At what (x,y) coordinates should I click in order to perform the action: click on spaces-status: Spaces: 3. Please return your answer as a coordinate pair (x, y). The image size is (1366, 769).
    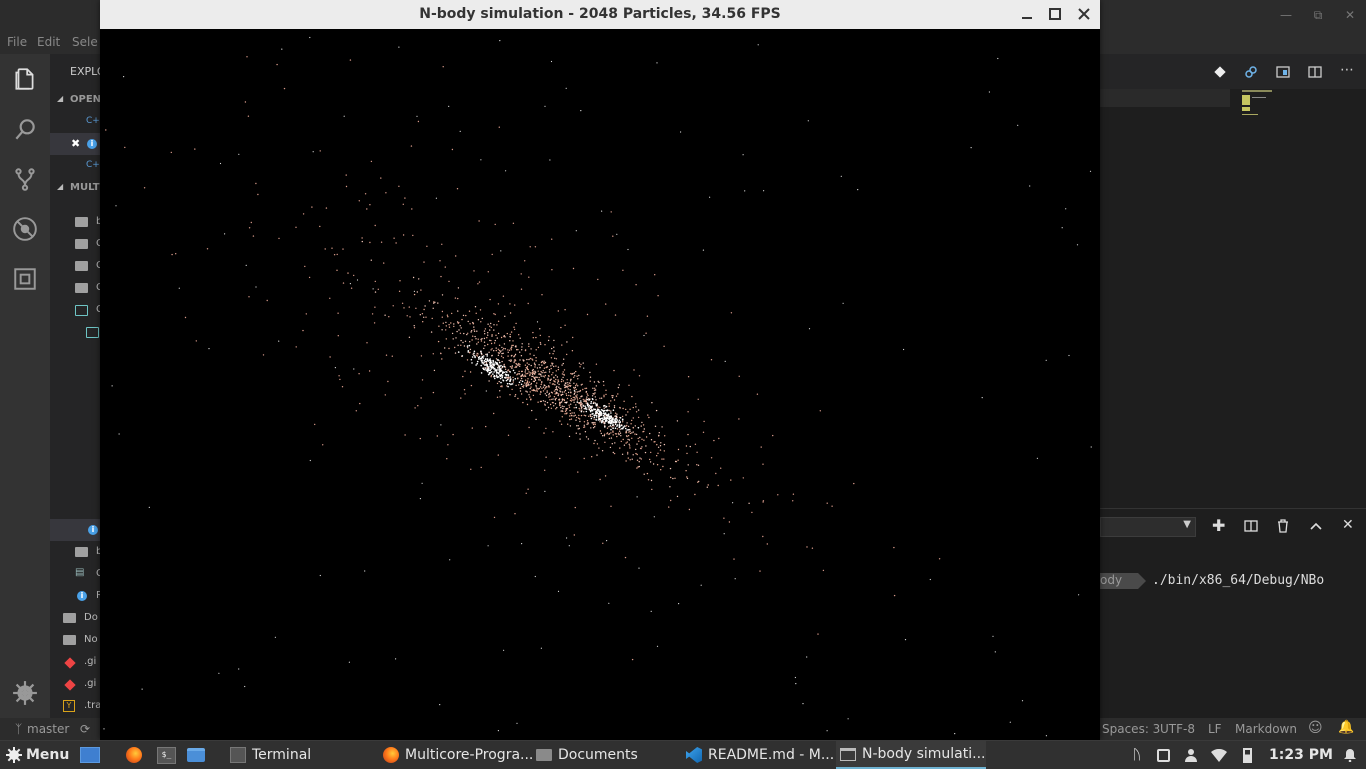
    Looking at the image, I should click on (1131, 729).